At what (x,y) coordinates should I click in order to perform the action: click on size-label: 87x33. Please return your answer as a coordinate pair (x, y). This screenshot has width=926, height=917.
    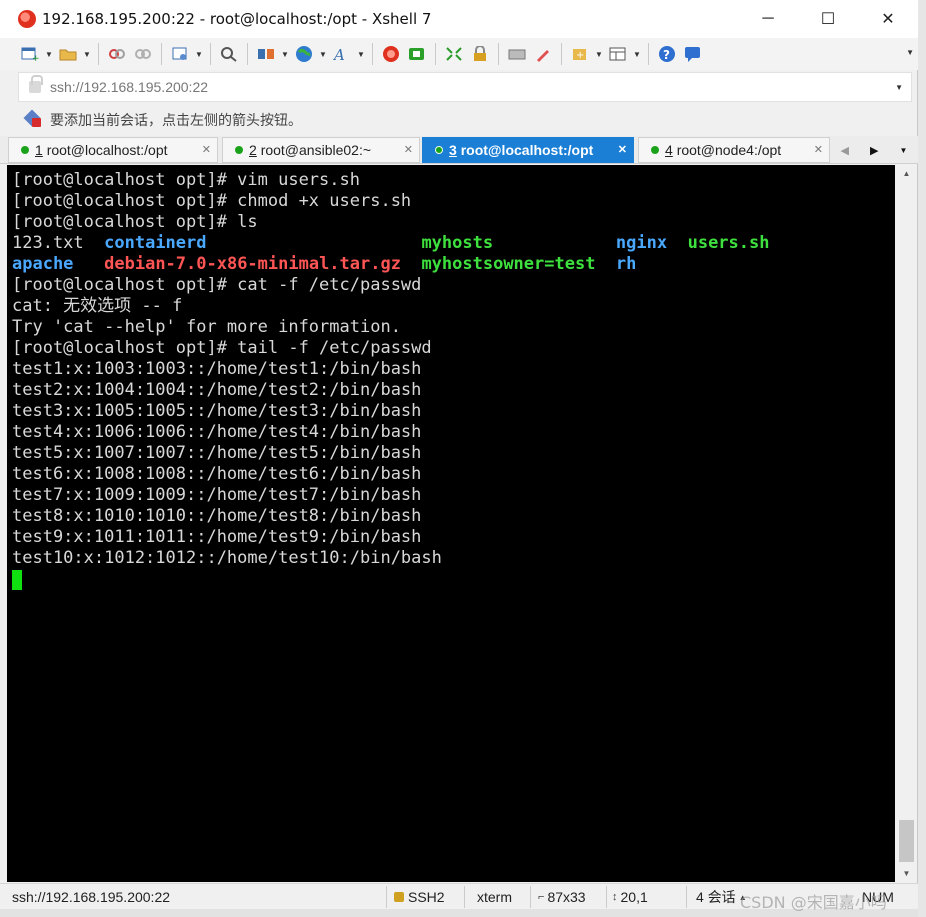
    Looking at the image, I should click on (566, 897).